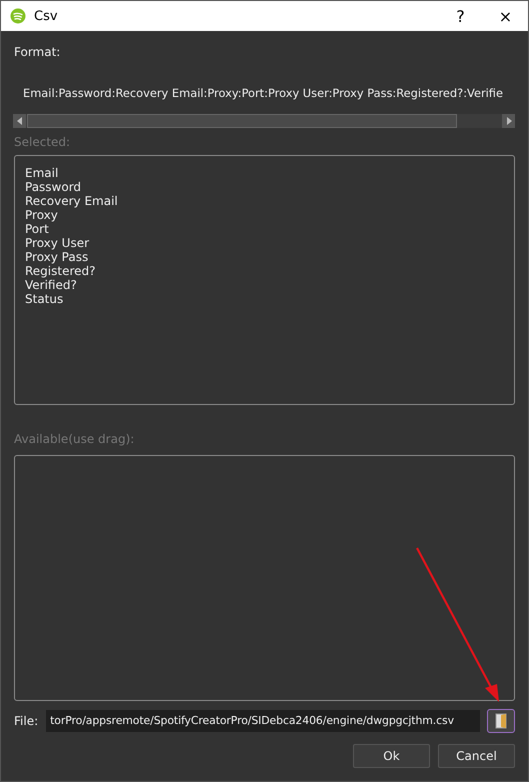 The image size is (529, 782). I want to click on door-icon, so click(501, 721).